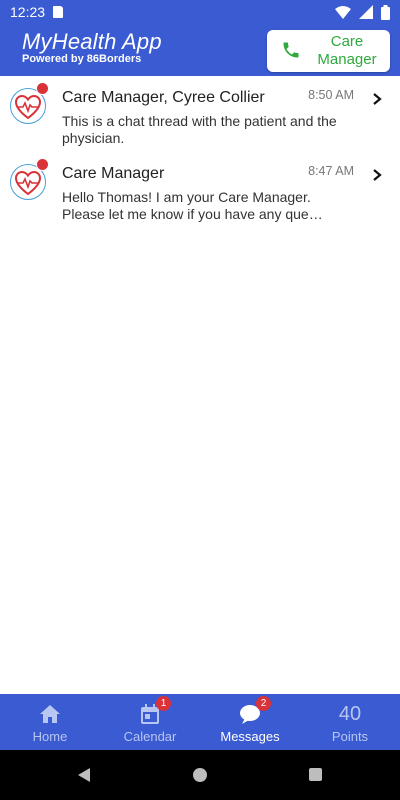 This screenshot has width=400, height=800. I want to click on nav-messages: 2 Messages, so click(250, 722).